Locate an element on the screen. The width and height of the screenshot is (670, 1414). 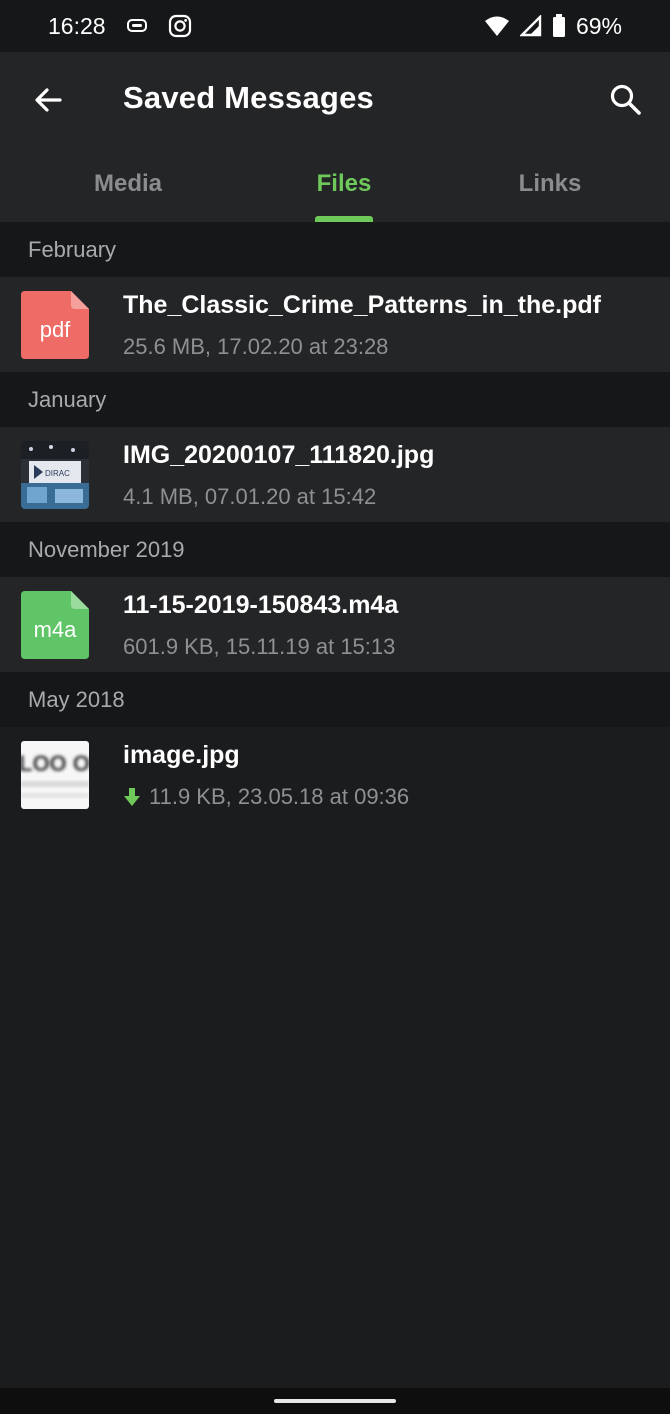
file-meta: 4.1 MB, 07.01.20 at 15:42 is located at coordinates (249, 497).